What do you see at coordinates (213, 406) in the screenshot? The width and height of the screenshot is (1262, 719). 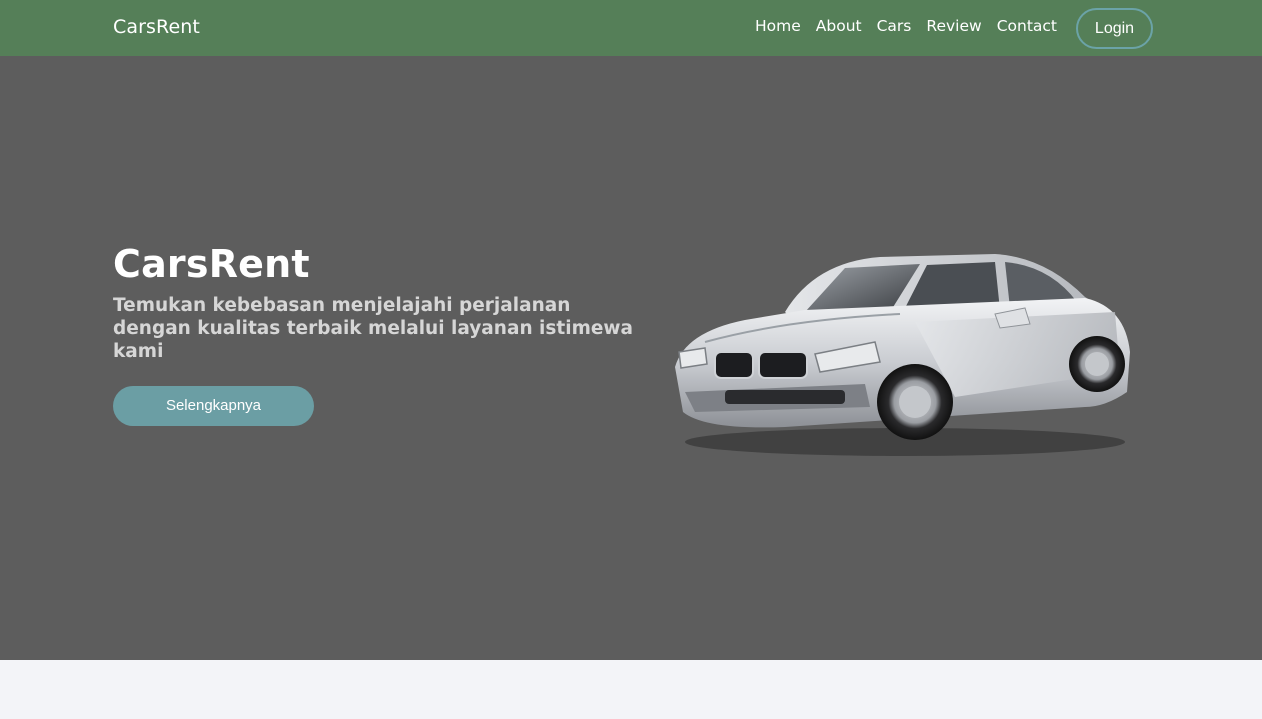 I see `learn-more-button: Selengkapnya` at bounding box center [213, 406].